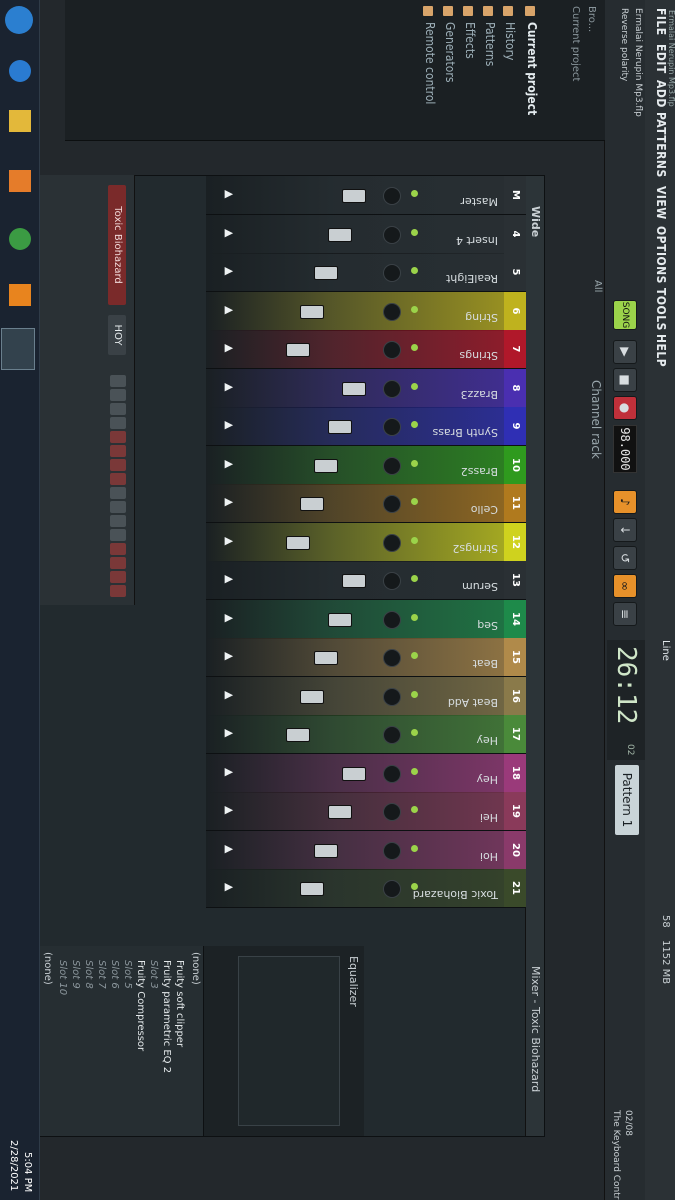 The width and height of the screenshot is (675, 1200). What do you see at coordinates (140, 1005) in the screenshot?
I see `fx-slot: Fruity Compressor` at bounding box center [140, 1005].